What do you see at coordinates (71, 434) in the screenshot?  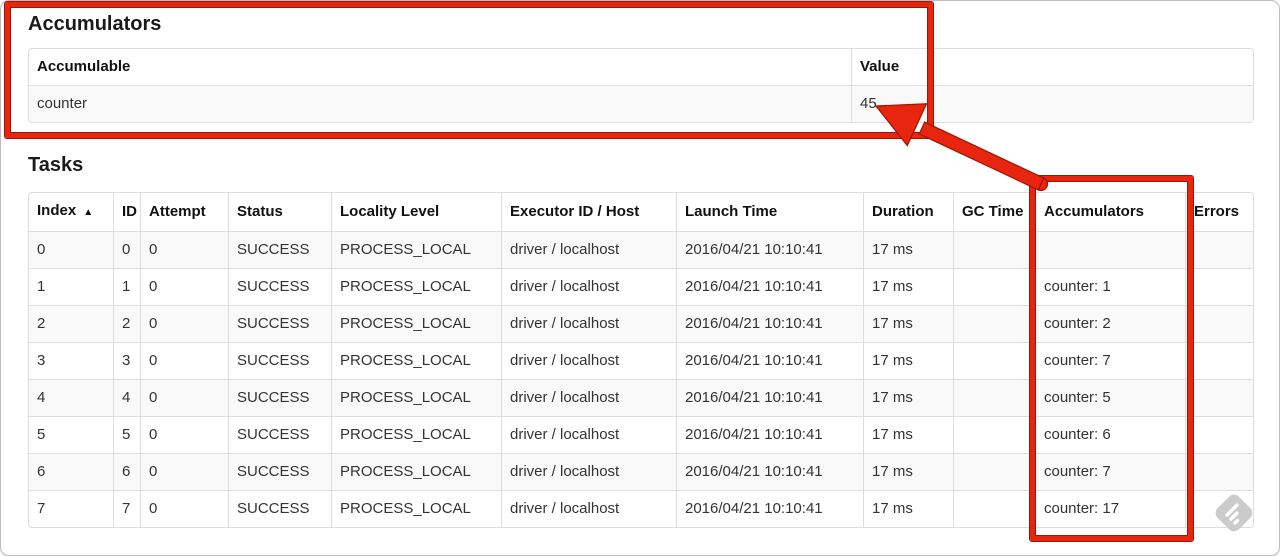 I see `task-cell-index: 5` at bounding box center [71, 434].